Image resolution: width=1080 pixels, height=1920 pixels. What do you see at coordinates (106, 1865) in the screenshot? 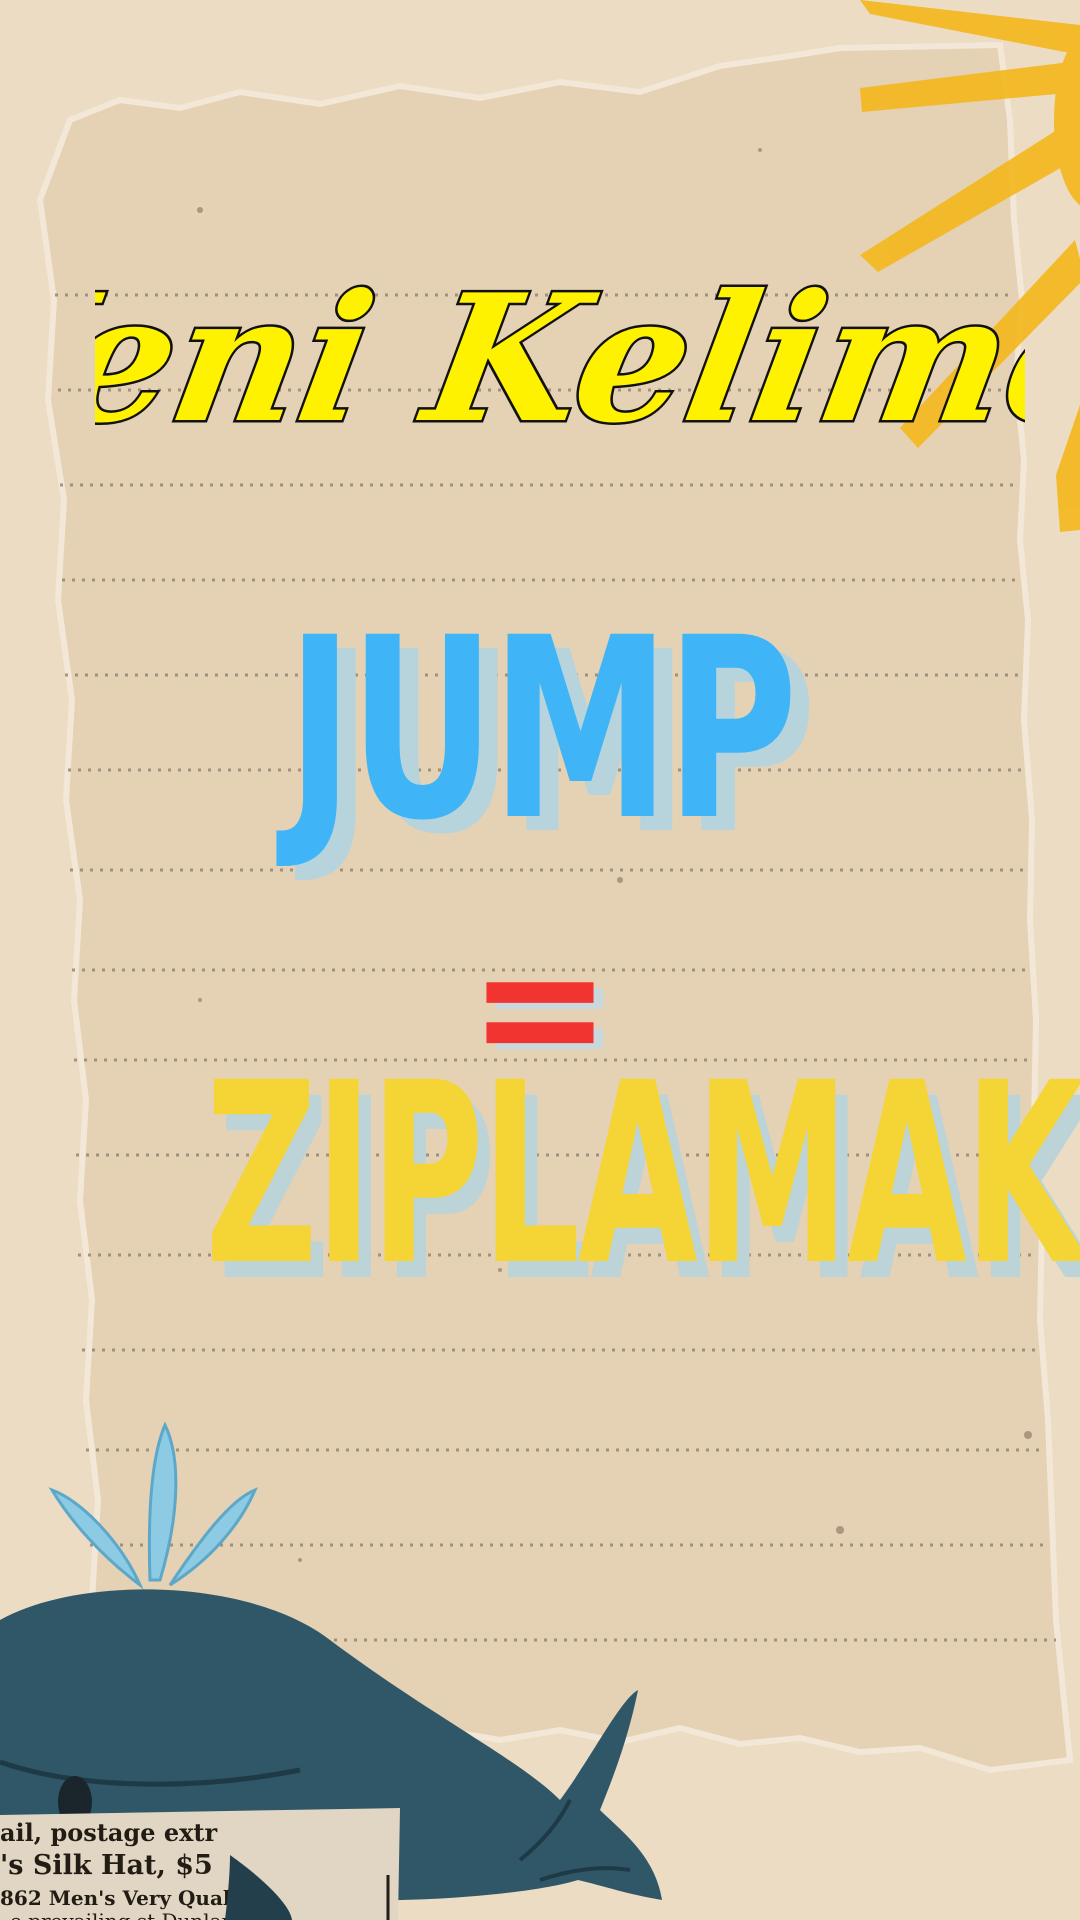
I see `clipping-line-2: 's Silk Hat, $5` at bounding box center [106, 1865].